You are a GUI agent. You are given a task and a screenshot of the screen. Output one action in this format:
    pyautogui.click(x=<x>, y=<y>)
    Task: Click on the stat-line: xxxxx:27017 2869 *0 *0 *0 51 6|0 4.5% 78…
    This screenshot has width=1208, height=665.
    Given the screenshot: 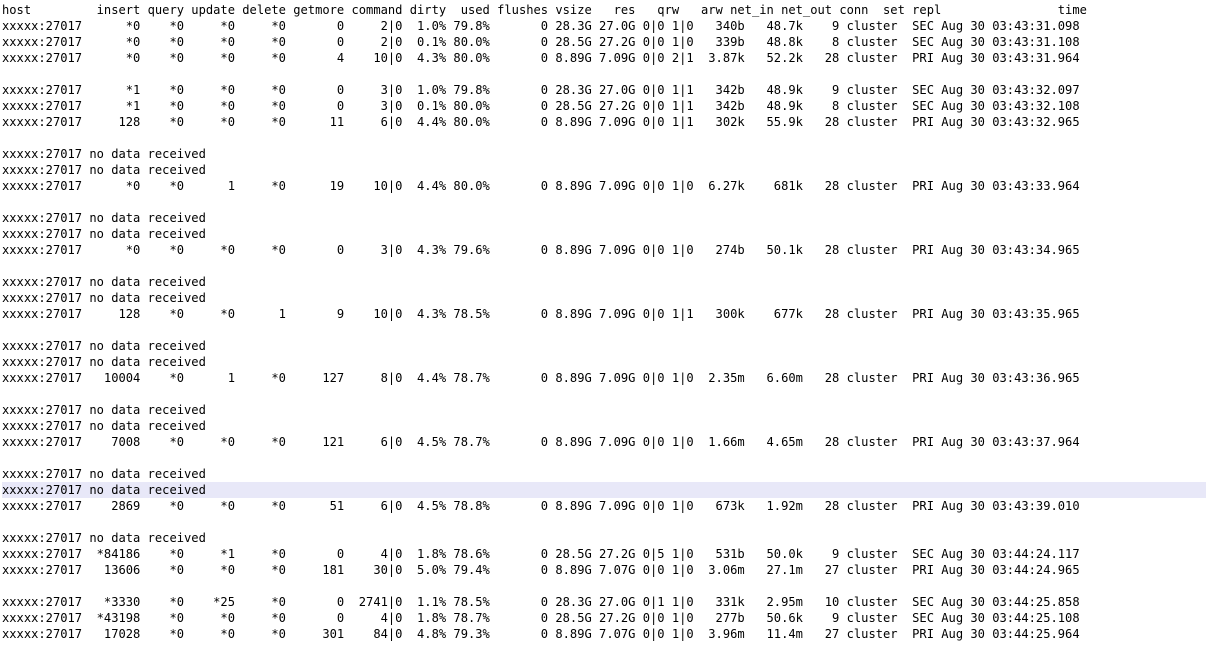 What is the action you would take?
    pyautogui.click(x=541, y=506)
    